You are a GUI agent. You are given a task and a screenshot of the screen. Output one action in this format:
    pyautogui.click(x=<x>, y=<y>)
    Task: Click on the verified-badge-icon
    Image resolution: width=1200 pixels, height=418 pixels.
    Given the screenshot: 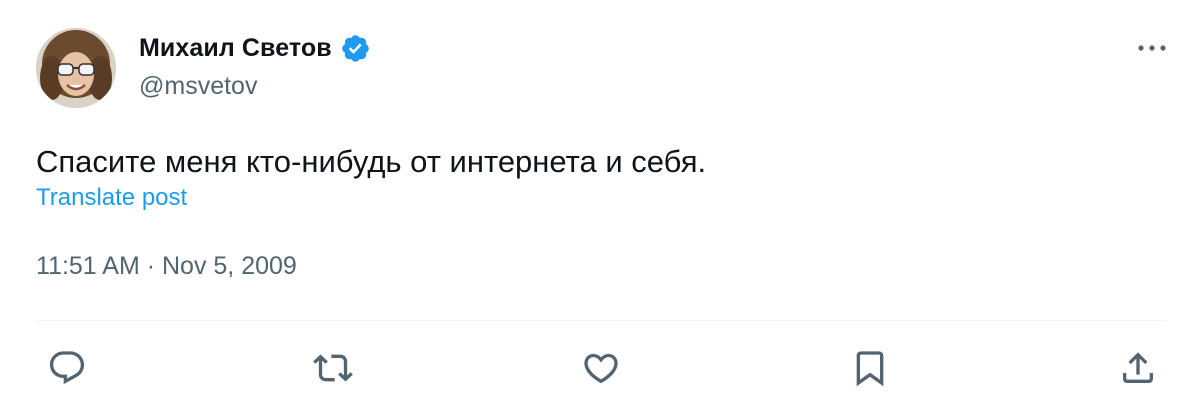 What is the action you would take?
    pyautogui.click(x=355, y=48)
    